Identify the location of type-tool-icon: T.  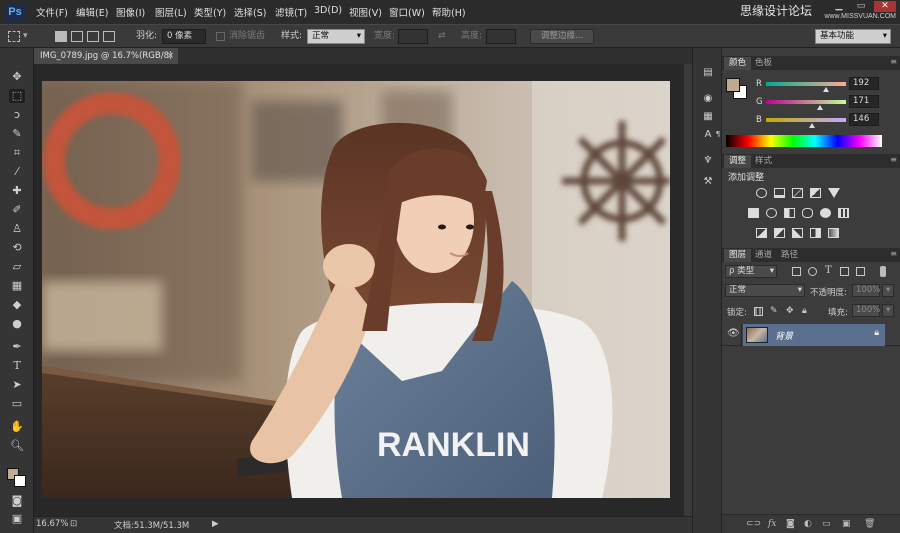
(17, 366).